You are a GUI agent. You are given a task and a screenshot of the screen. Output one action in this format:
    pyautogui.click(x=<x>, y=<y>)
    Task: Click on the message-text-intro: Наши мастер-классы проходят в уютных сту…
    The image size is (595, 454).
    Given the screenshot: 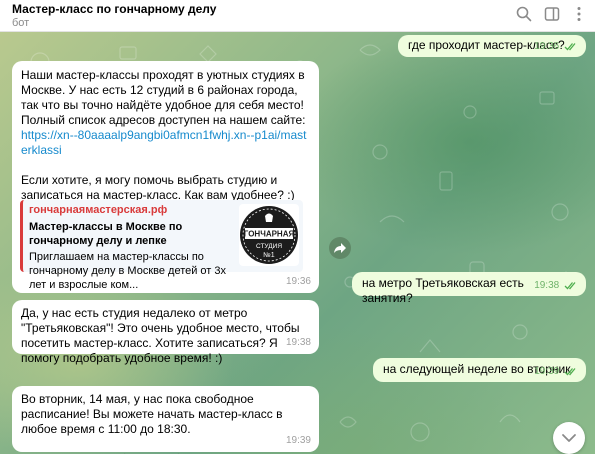 What is the action you would take?
    pyautogui.click(x=163, y=97)
    